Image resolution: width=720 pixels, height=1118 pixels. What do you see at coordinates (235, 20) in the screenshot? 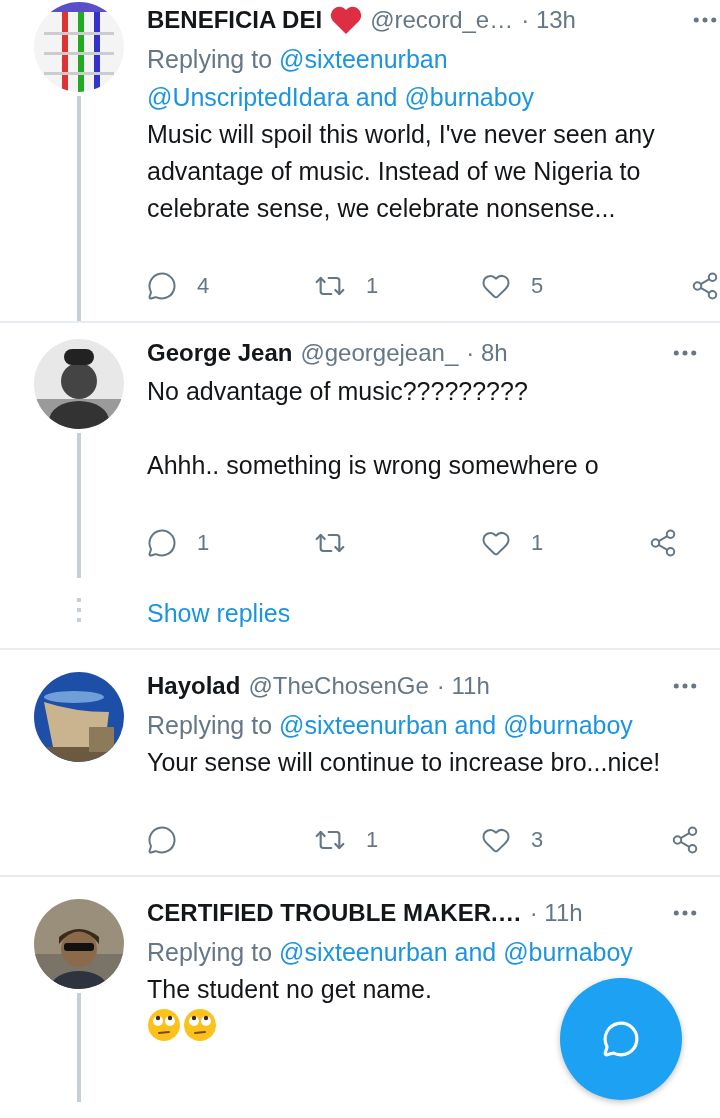
I see `author-name: BENEFICIA DEI` at bounding box center [235, 20].